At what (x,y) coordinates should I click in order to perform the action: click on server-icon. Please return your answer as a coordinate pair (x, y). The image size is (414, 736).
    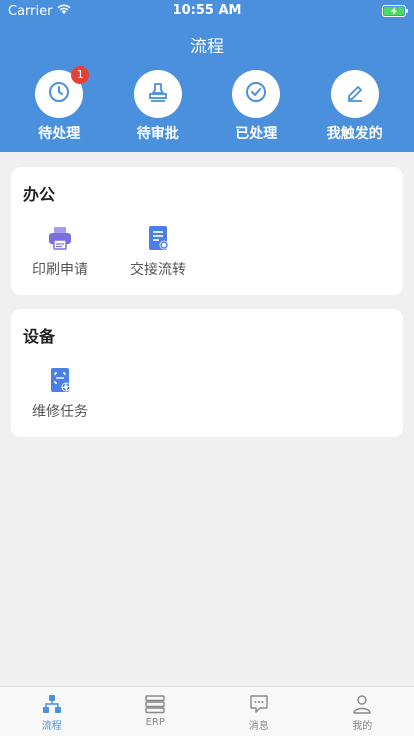
    Looking at the image, I should click on (155, 704).